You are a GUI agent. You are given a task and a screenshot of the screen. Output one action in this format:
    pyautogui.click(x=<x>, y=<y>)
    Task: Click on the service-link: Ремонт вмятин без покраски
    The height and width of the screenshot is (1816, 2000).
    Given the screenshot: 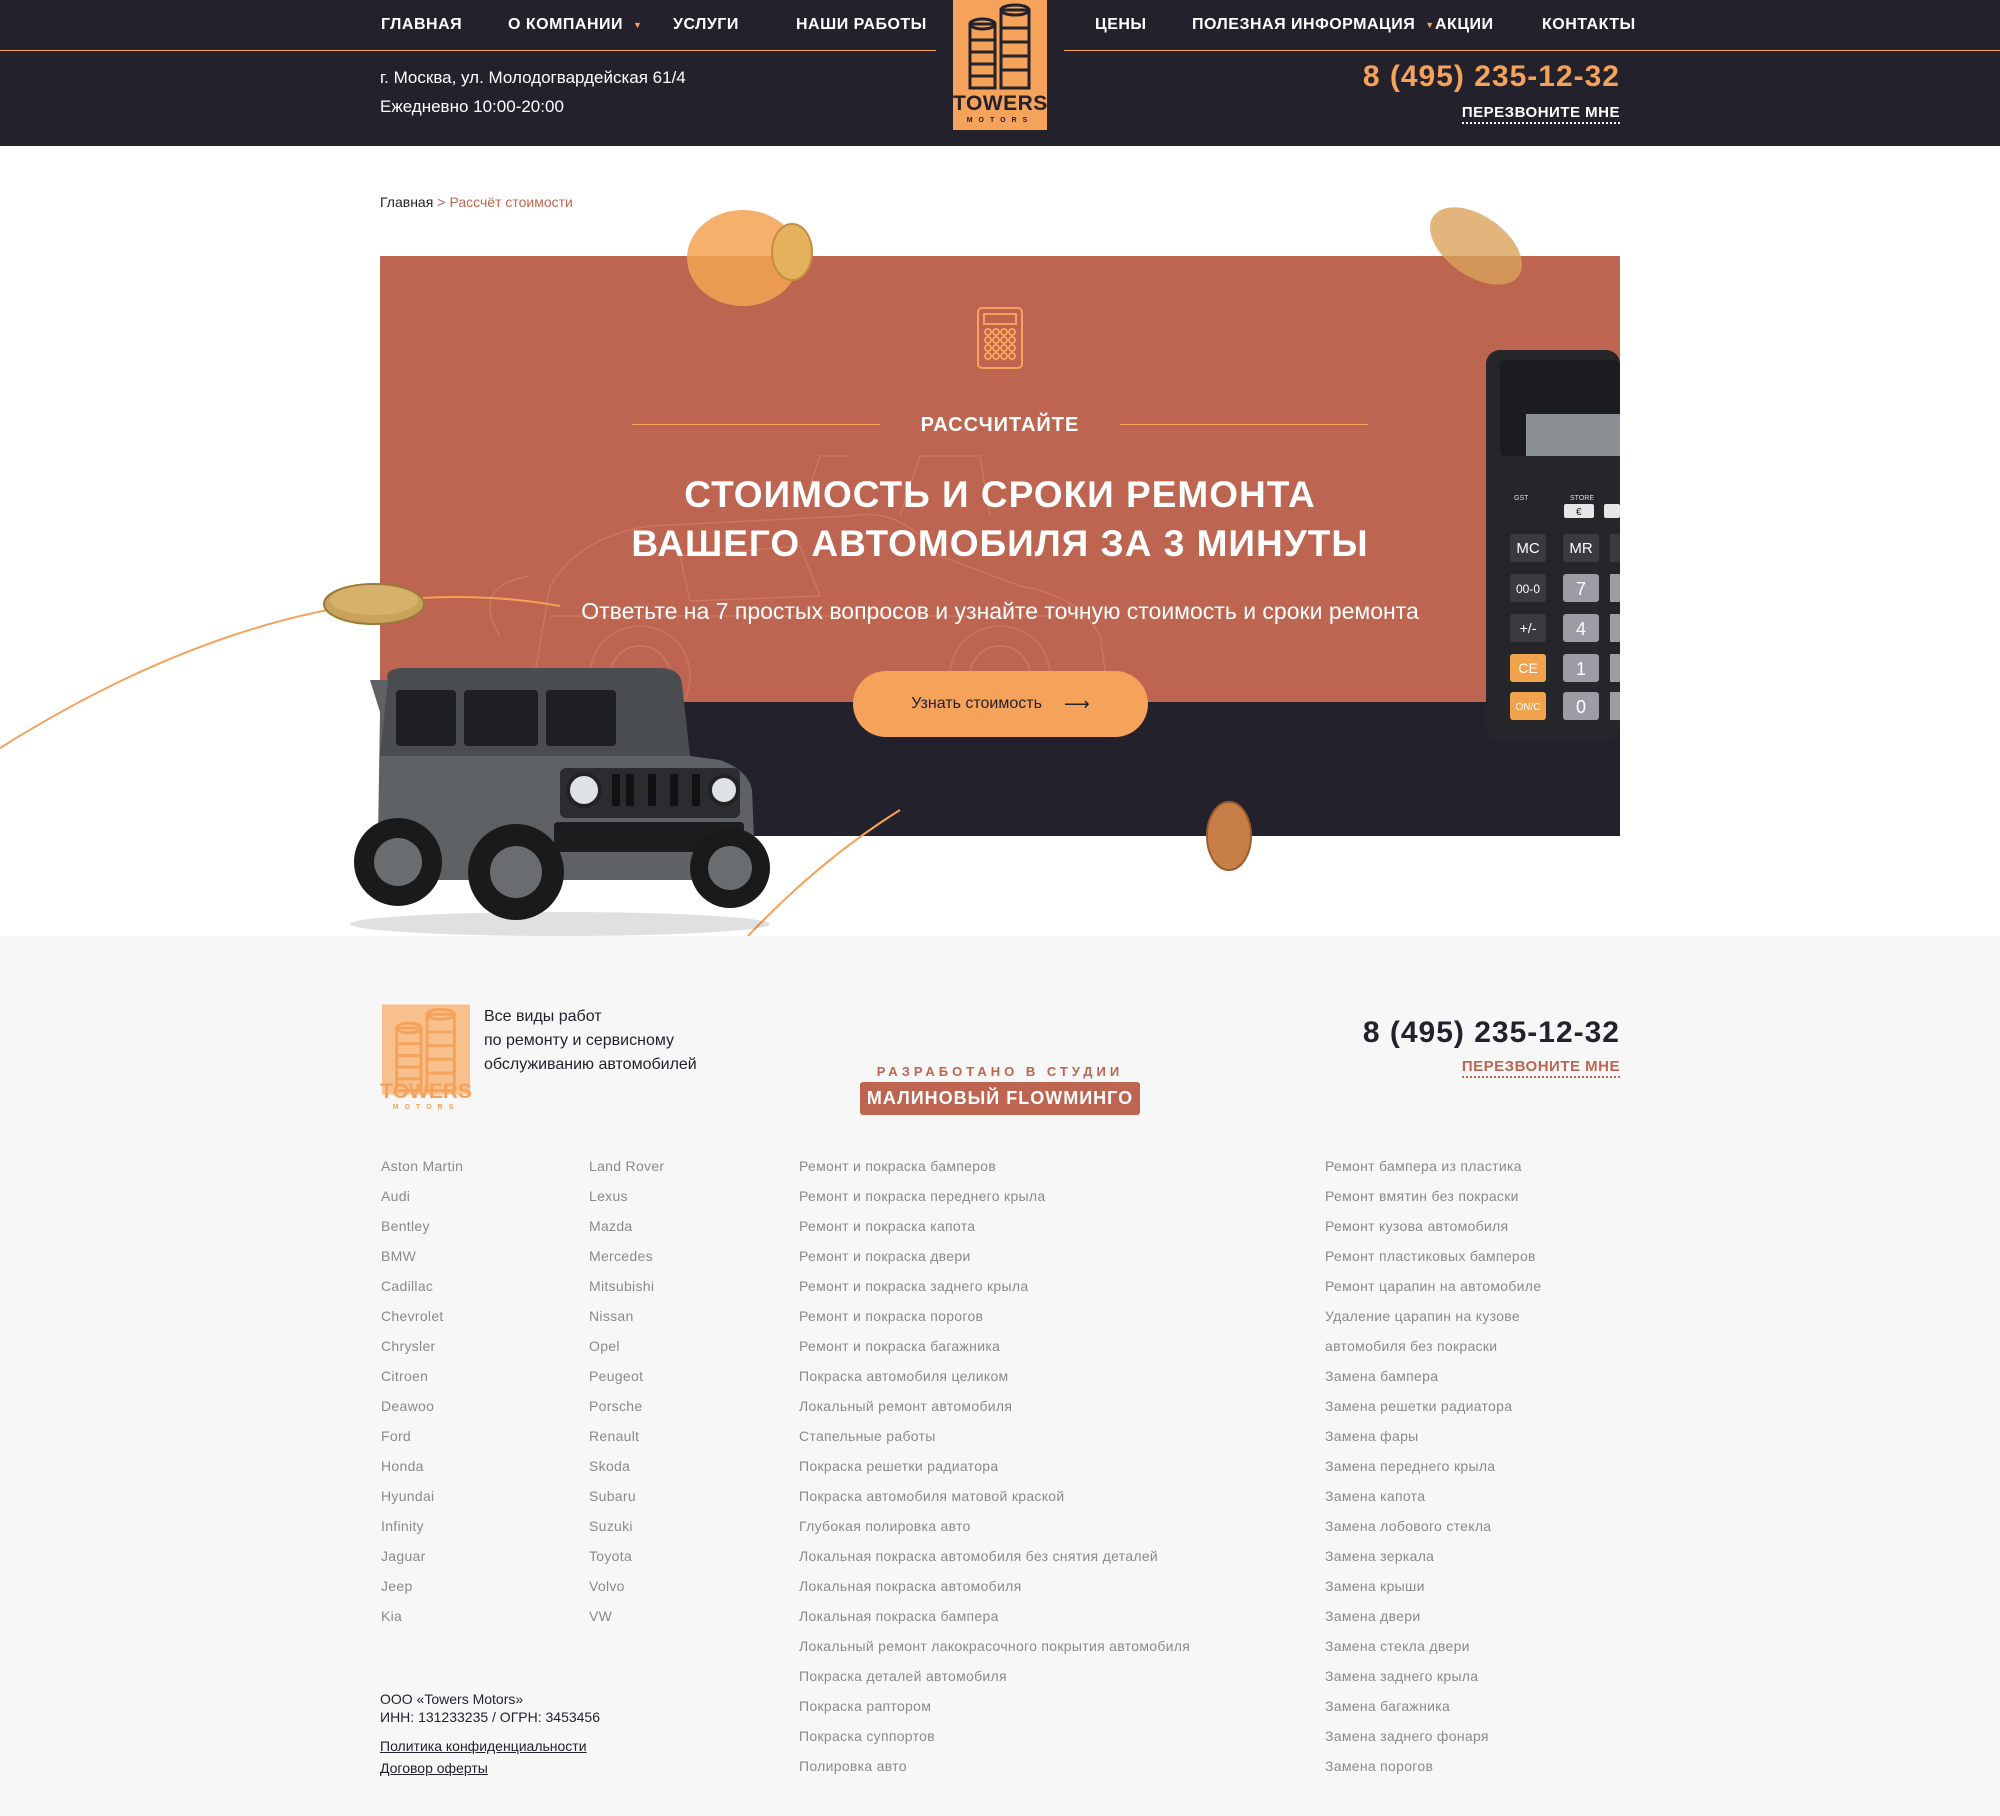 What is the action you would take?
    pyautogui.click(x=1433, y=1203)
    